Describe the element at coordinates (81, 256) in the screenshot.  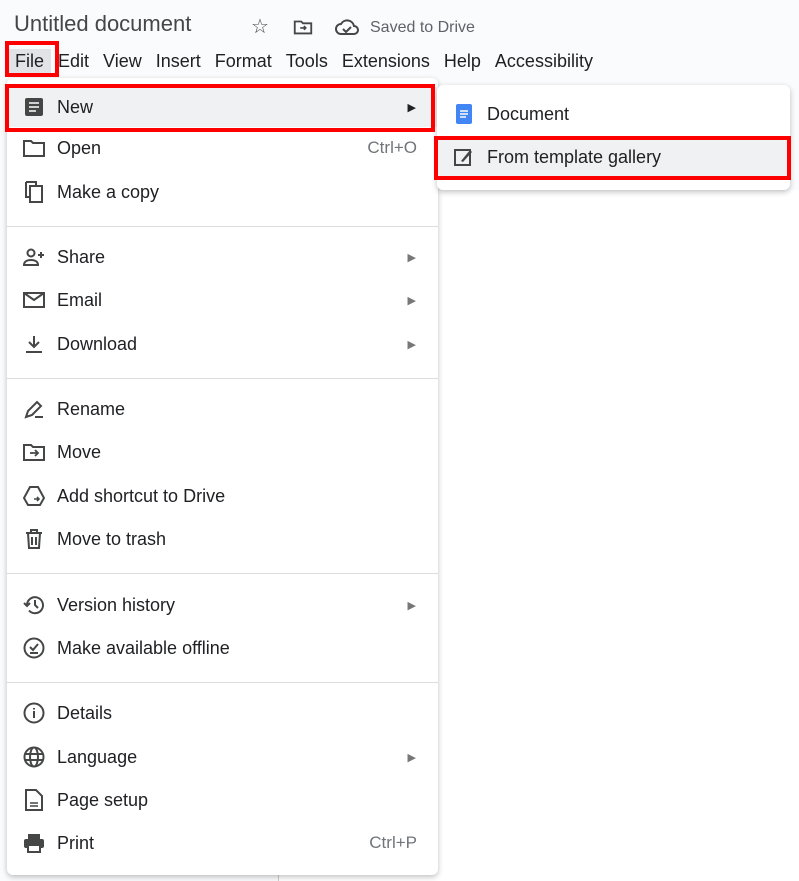
I see `menu-item-label: Share` at that location.